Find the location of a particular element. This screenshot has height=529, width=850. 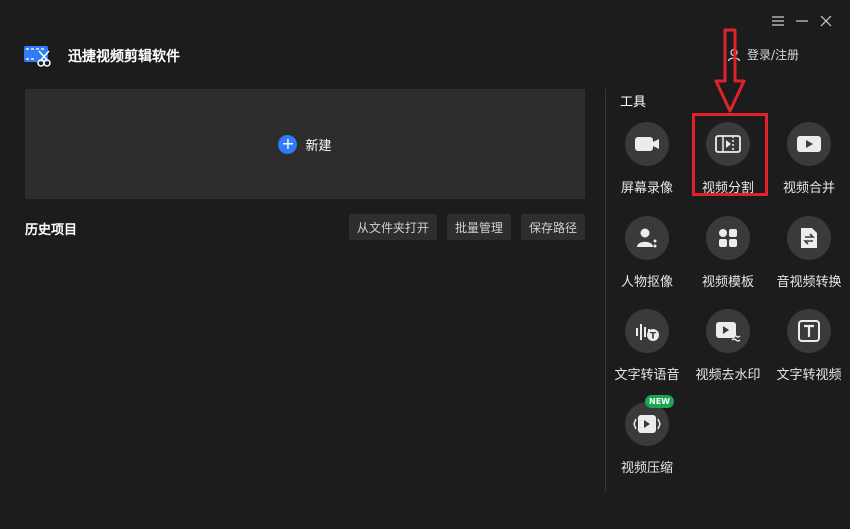

batch-manage-button: 批量管理 is located at coordinates (479, 227).